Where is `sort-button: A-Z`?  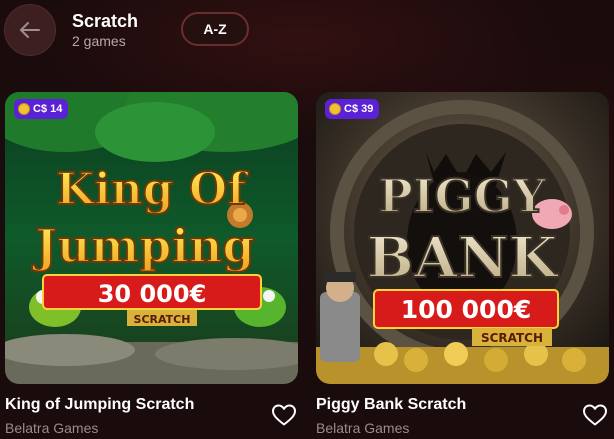 sort-button: A-Z is located at coordinates (215, 29).